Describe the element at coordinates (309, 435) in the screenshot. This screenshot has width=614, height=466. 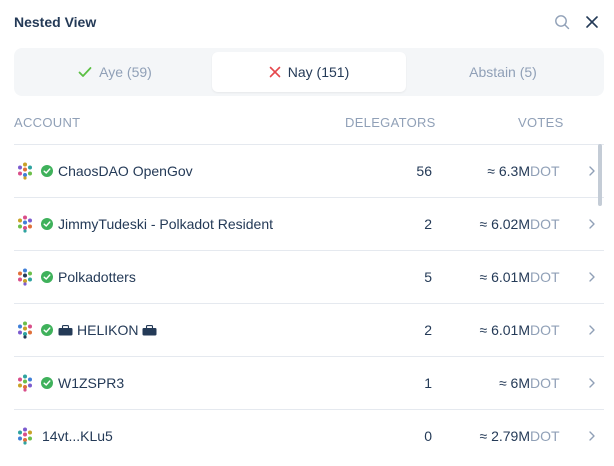
I see `voter-row: 14vt...KLu5 0 ≈ 2.79M DOT` at that location.